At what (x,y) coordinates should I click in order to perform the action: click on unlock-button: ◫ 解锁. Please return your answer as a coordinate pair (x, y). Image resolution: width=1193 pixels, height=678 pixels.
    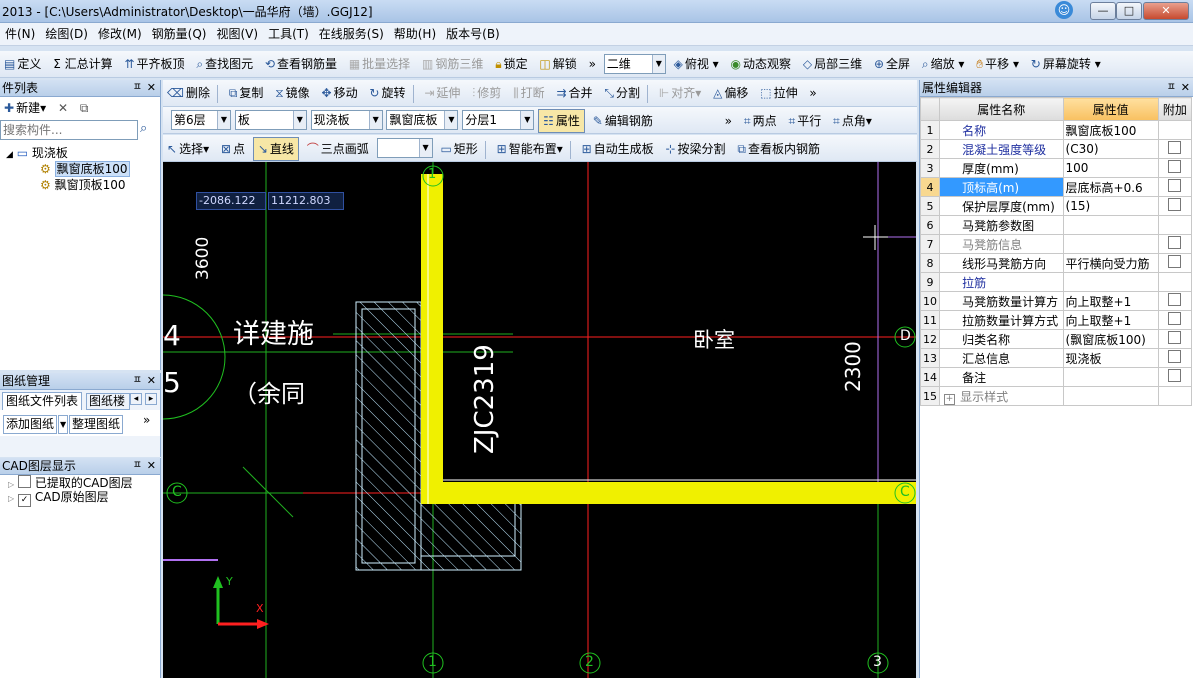
    Looking at the image, I should click on (557, 64).